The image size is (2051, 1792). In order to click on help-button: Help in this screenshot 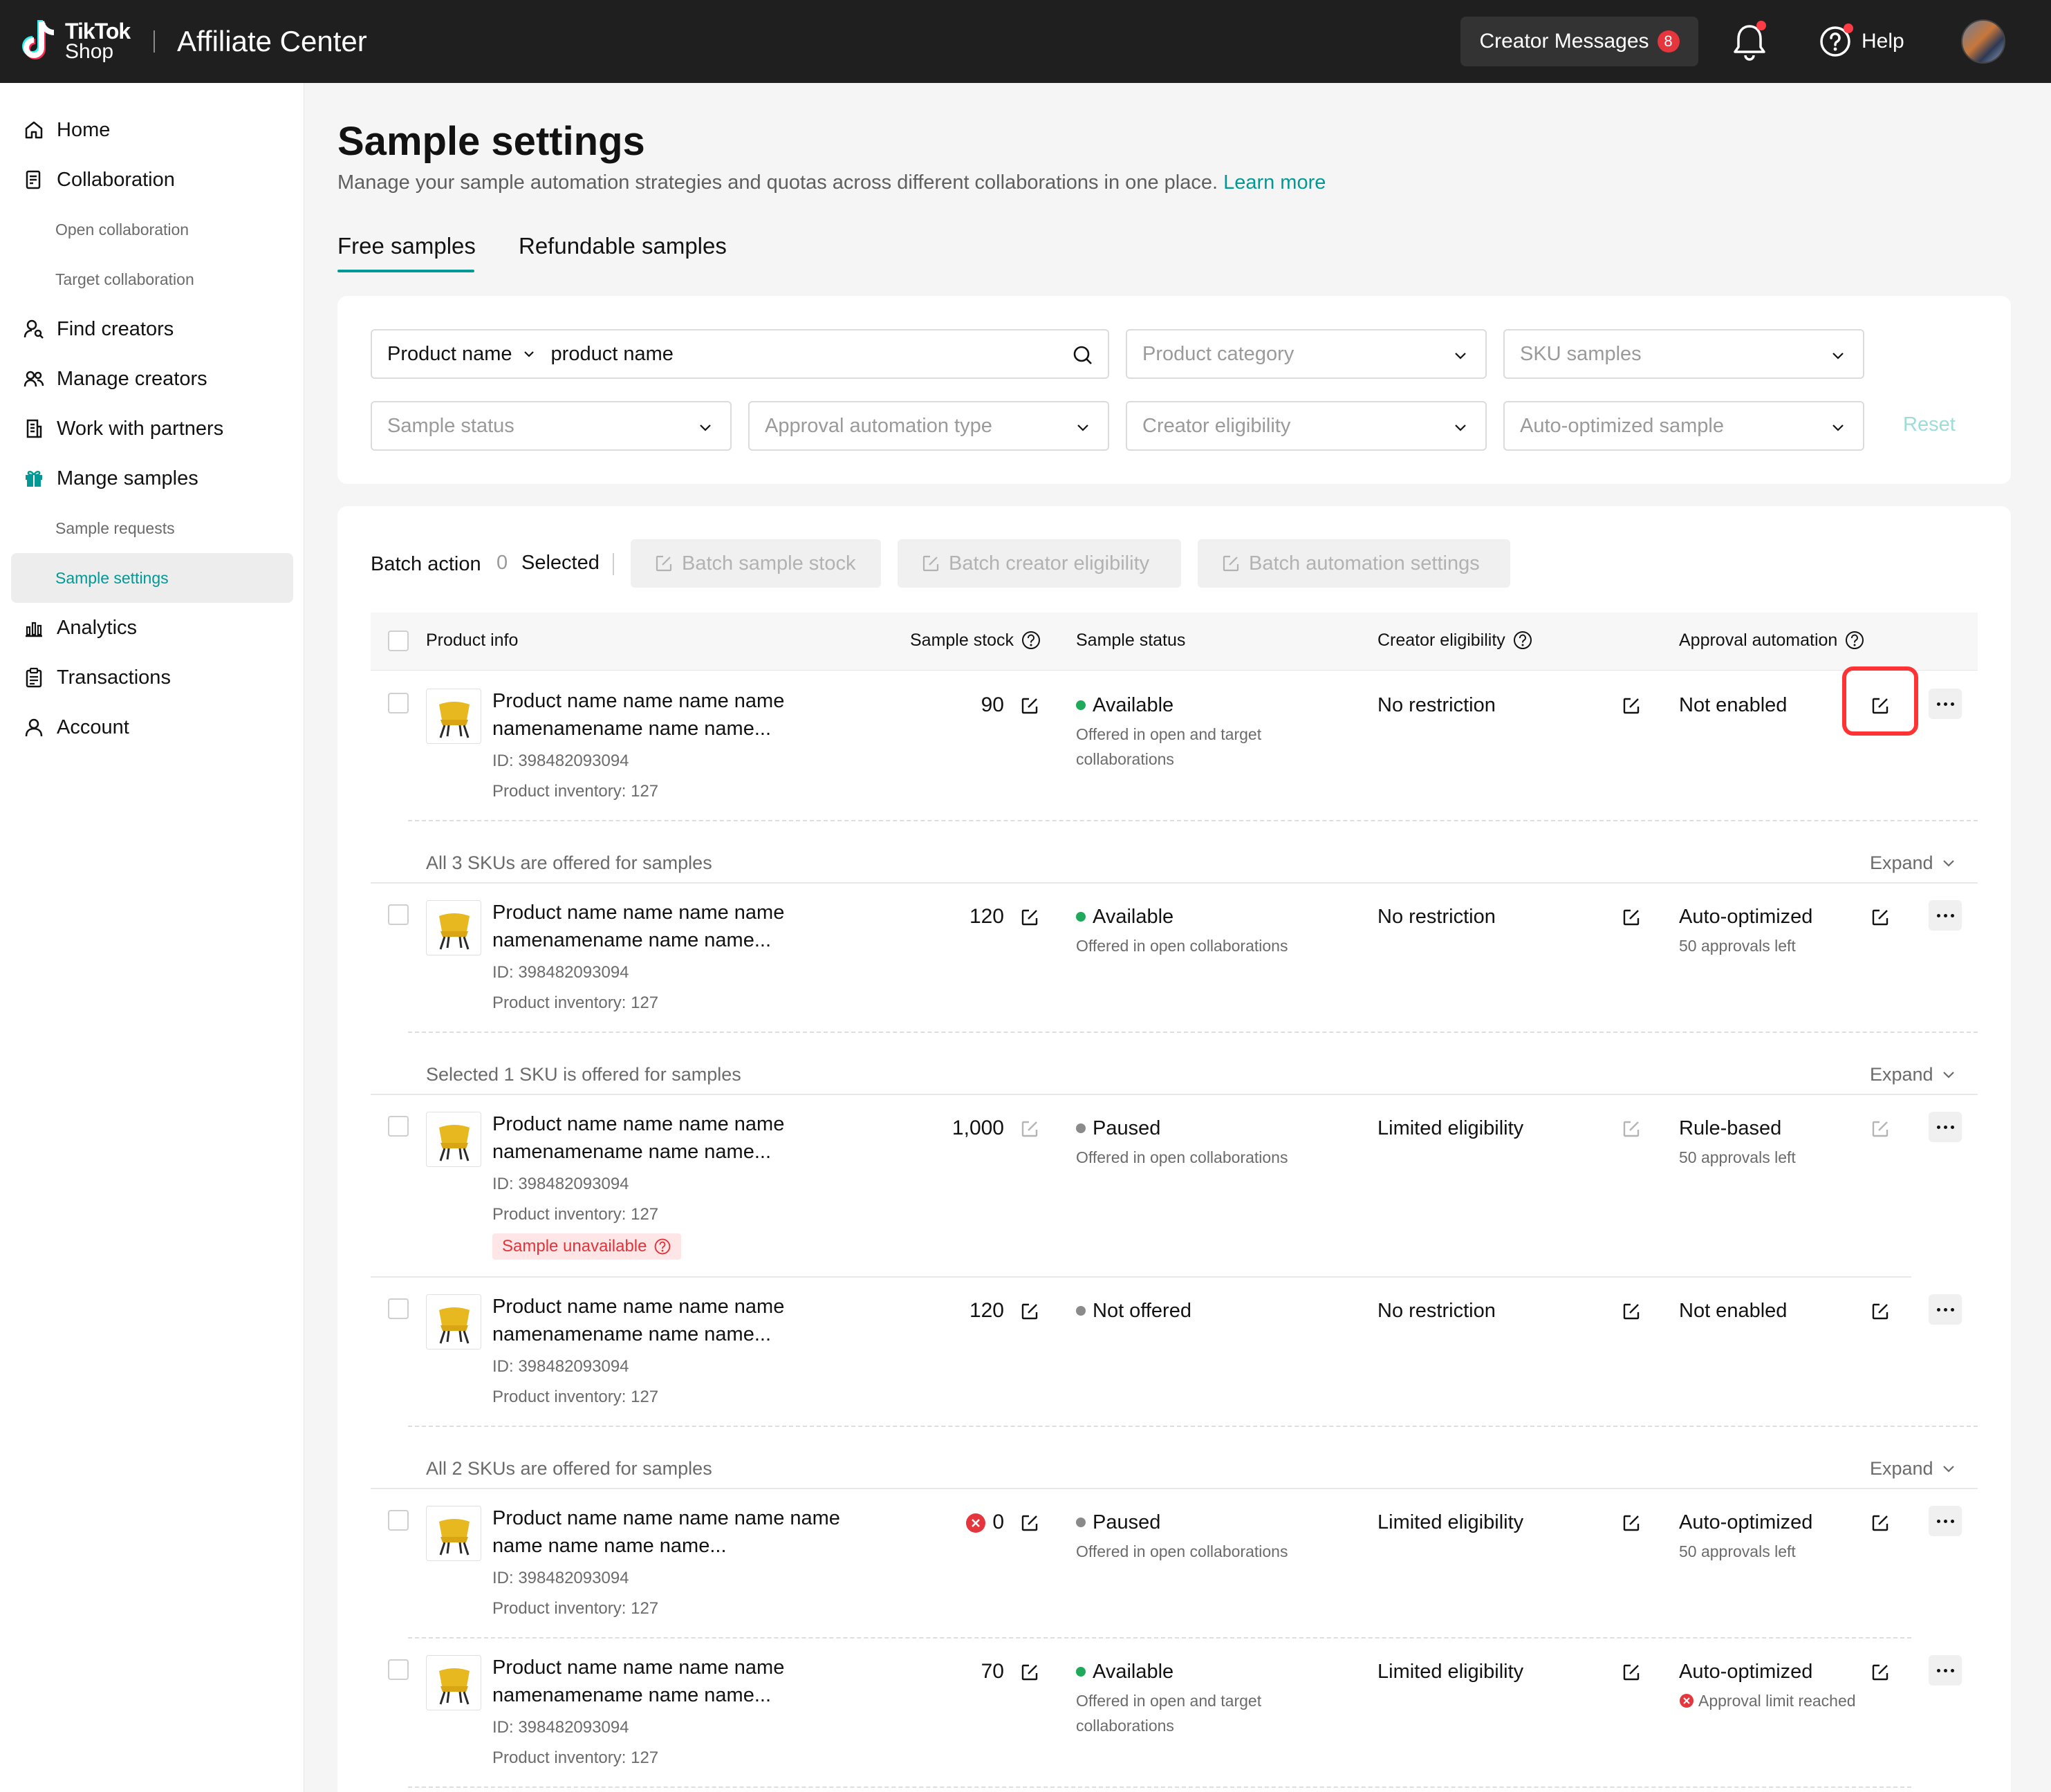, I will do `click(1861, 41)`.